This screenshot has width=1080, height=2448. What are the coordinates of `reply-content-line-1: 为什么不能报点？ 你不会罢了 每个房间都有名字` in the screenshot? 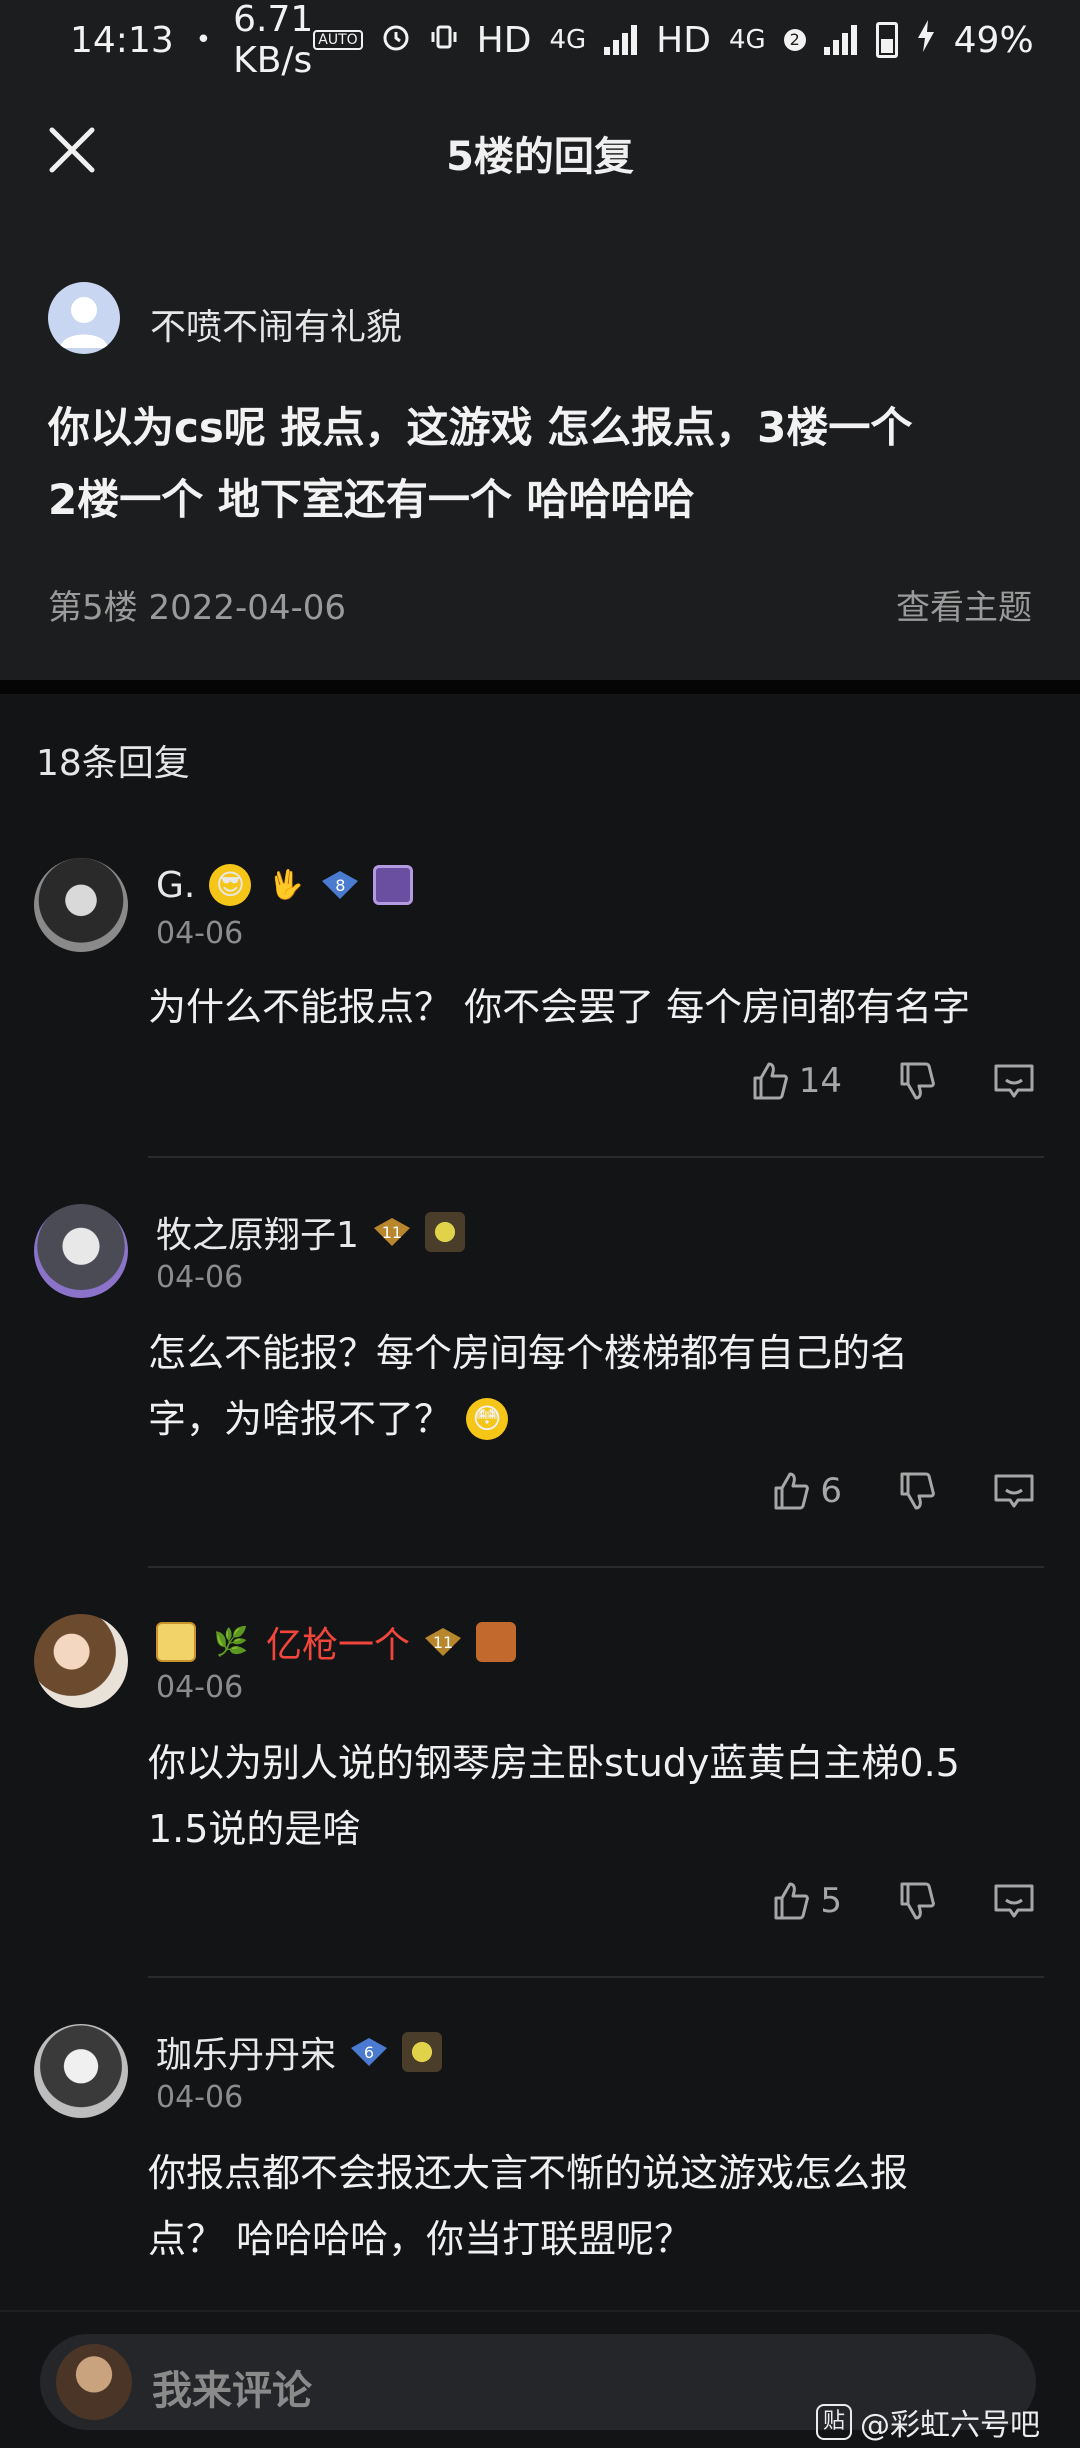 It's located at (559, 1007).